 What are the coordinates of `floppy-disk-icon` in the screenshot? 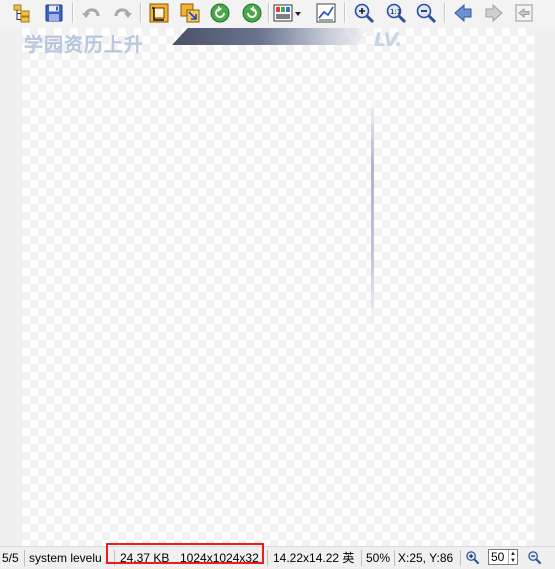 It's located at (54, 13).